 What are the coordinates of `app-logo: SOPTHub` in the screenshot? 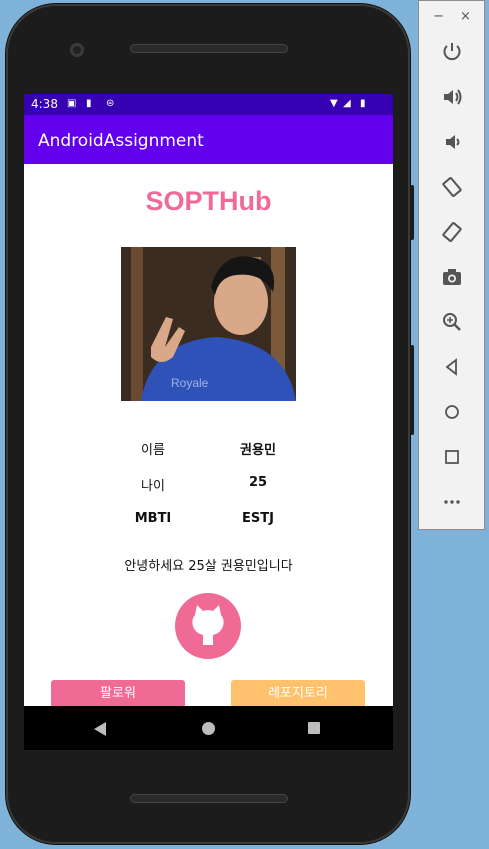 It's located at (208, 201).